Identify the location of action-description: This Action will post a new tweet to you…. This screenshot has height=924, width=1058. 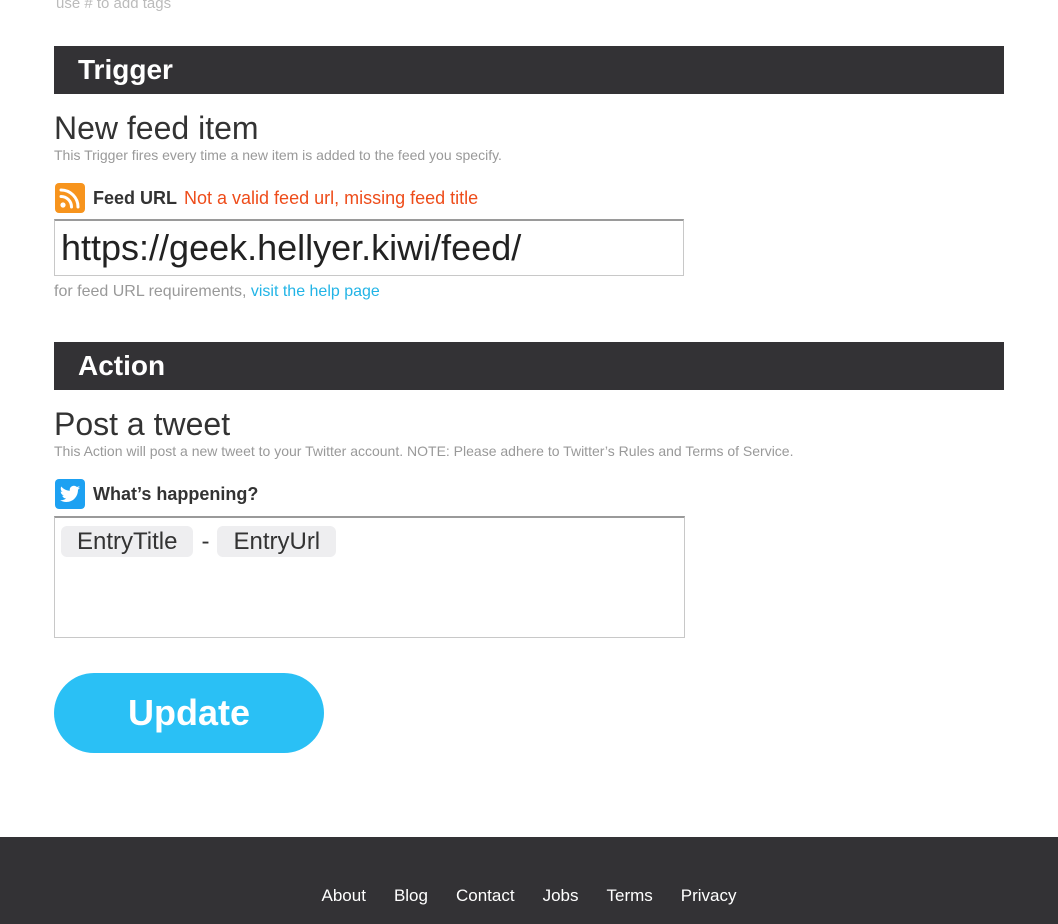
(424, 451).